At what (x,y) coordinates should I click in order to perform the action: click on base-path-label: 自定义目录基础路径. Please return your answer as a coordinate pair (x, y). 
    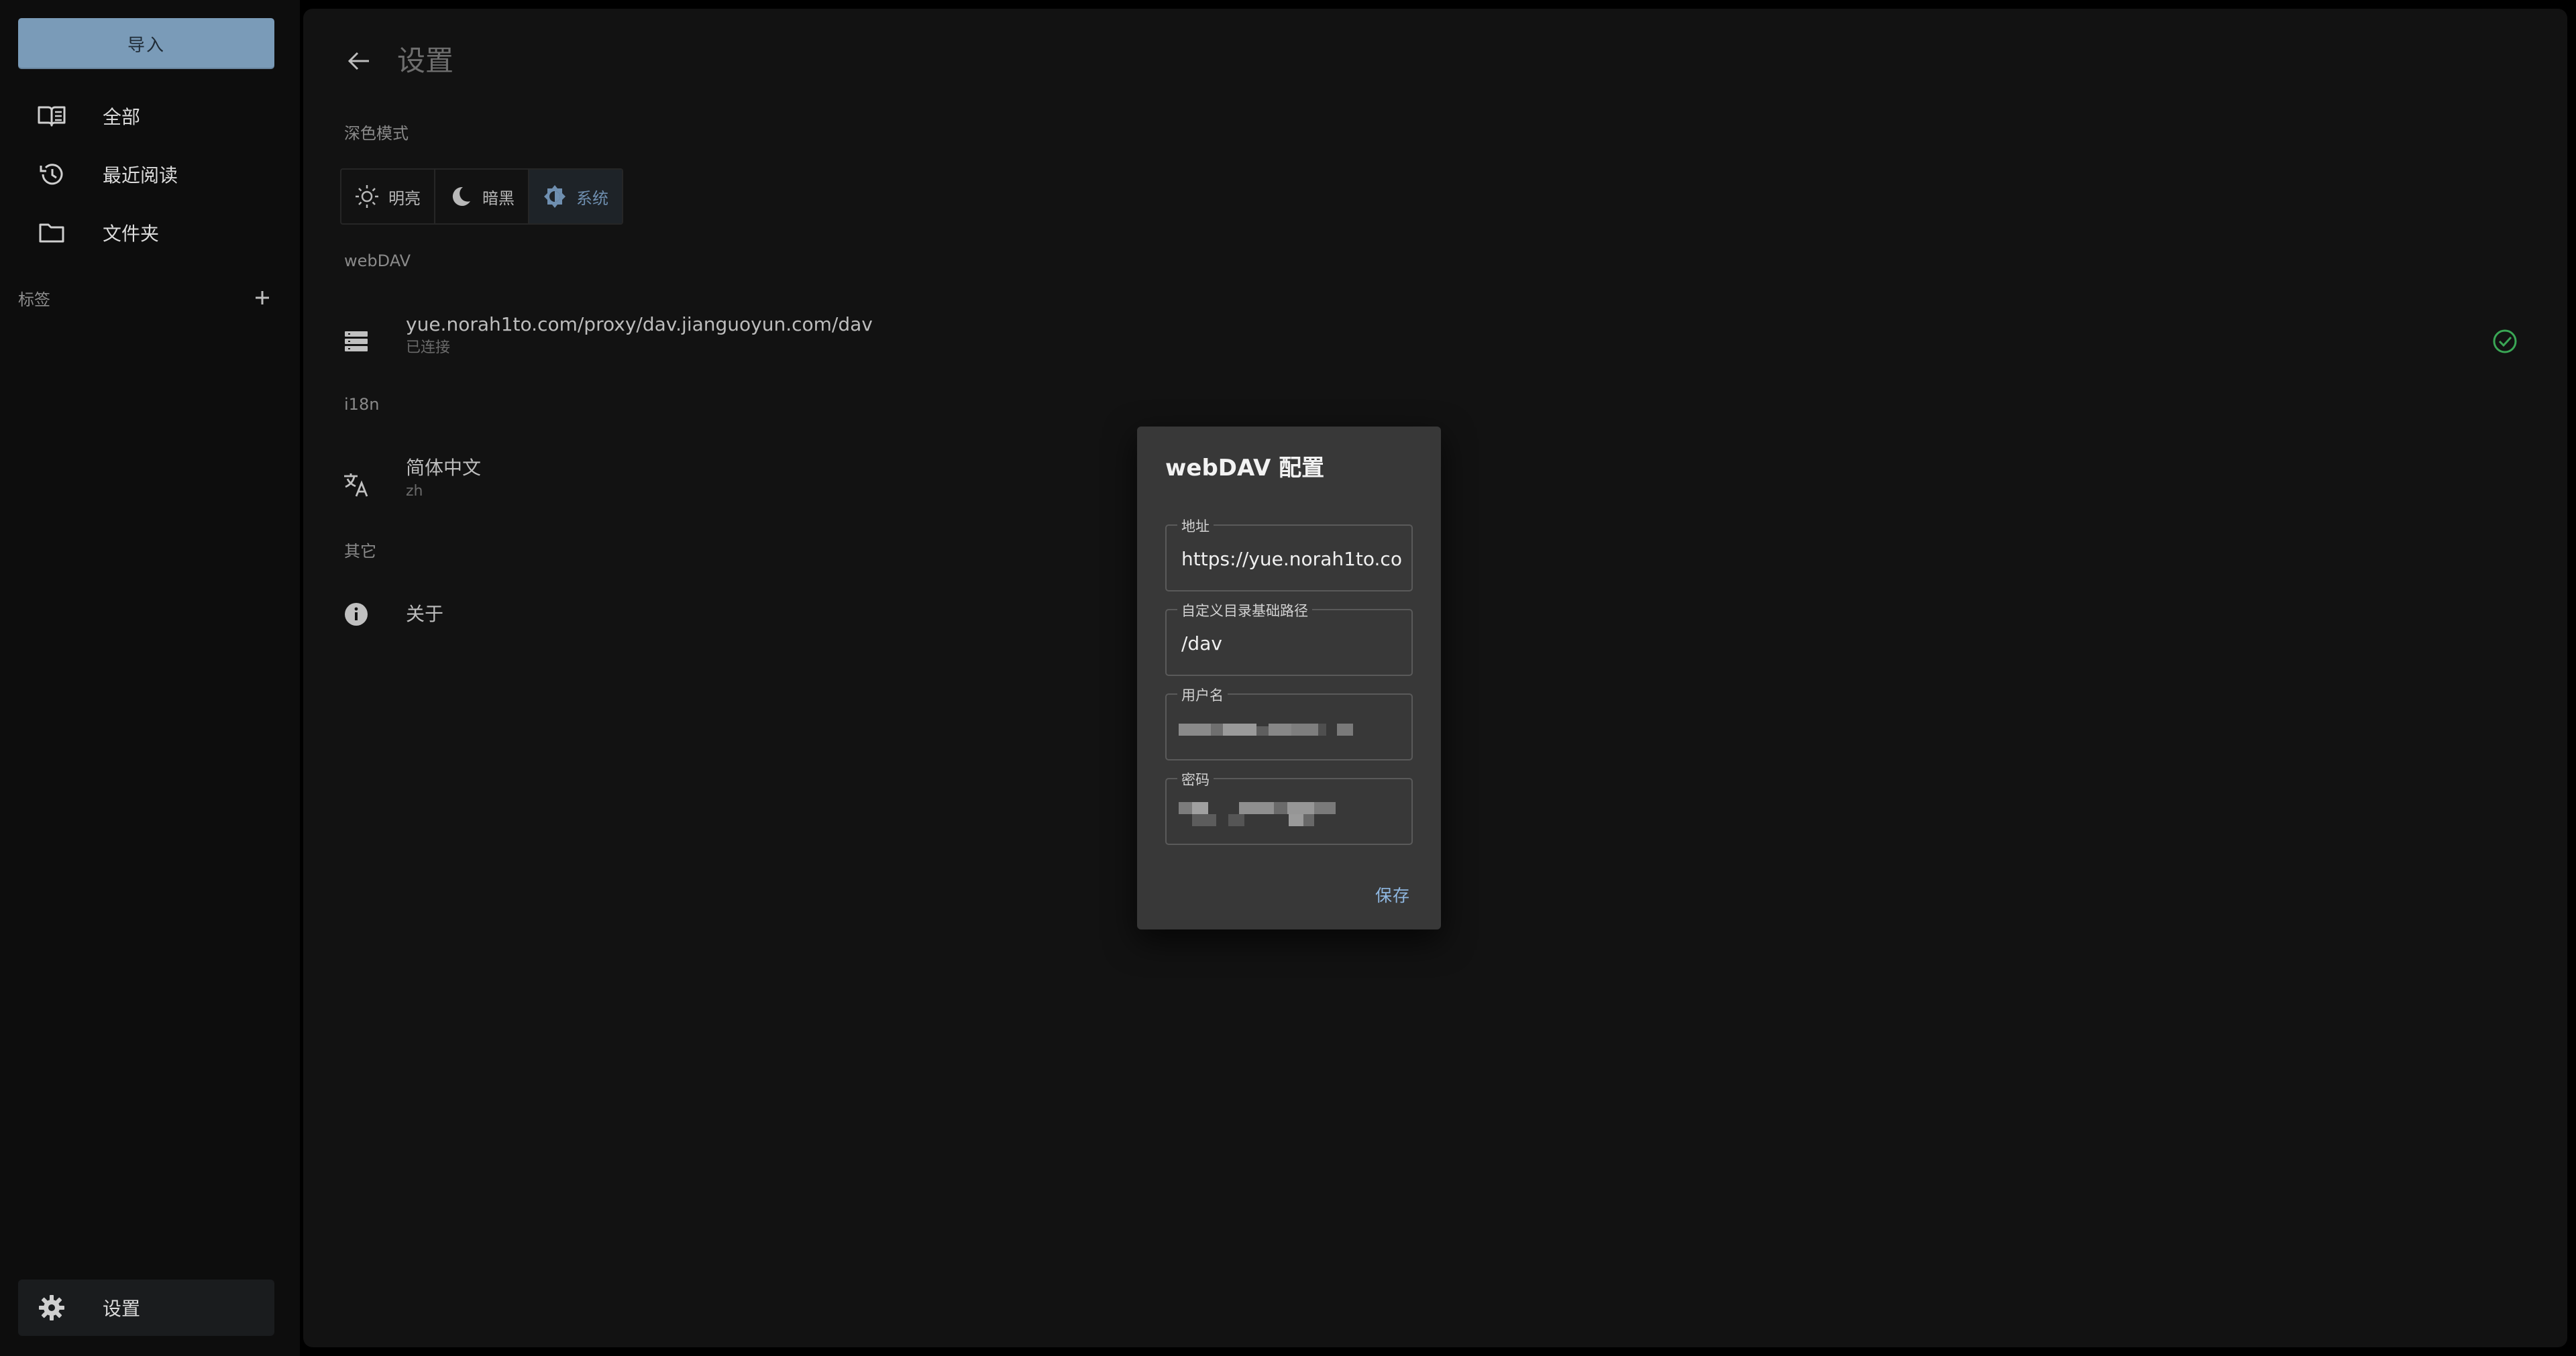
    Looking at the image, I should click on (1244, 610).